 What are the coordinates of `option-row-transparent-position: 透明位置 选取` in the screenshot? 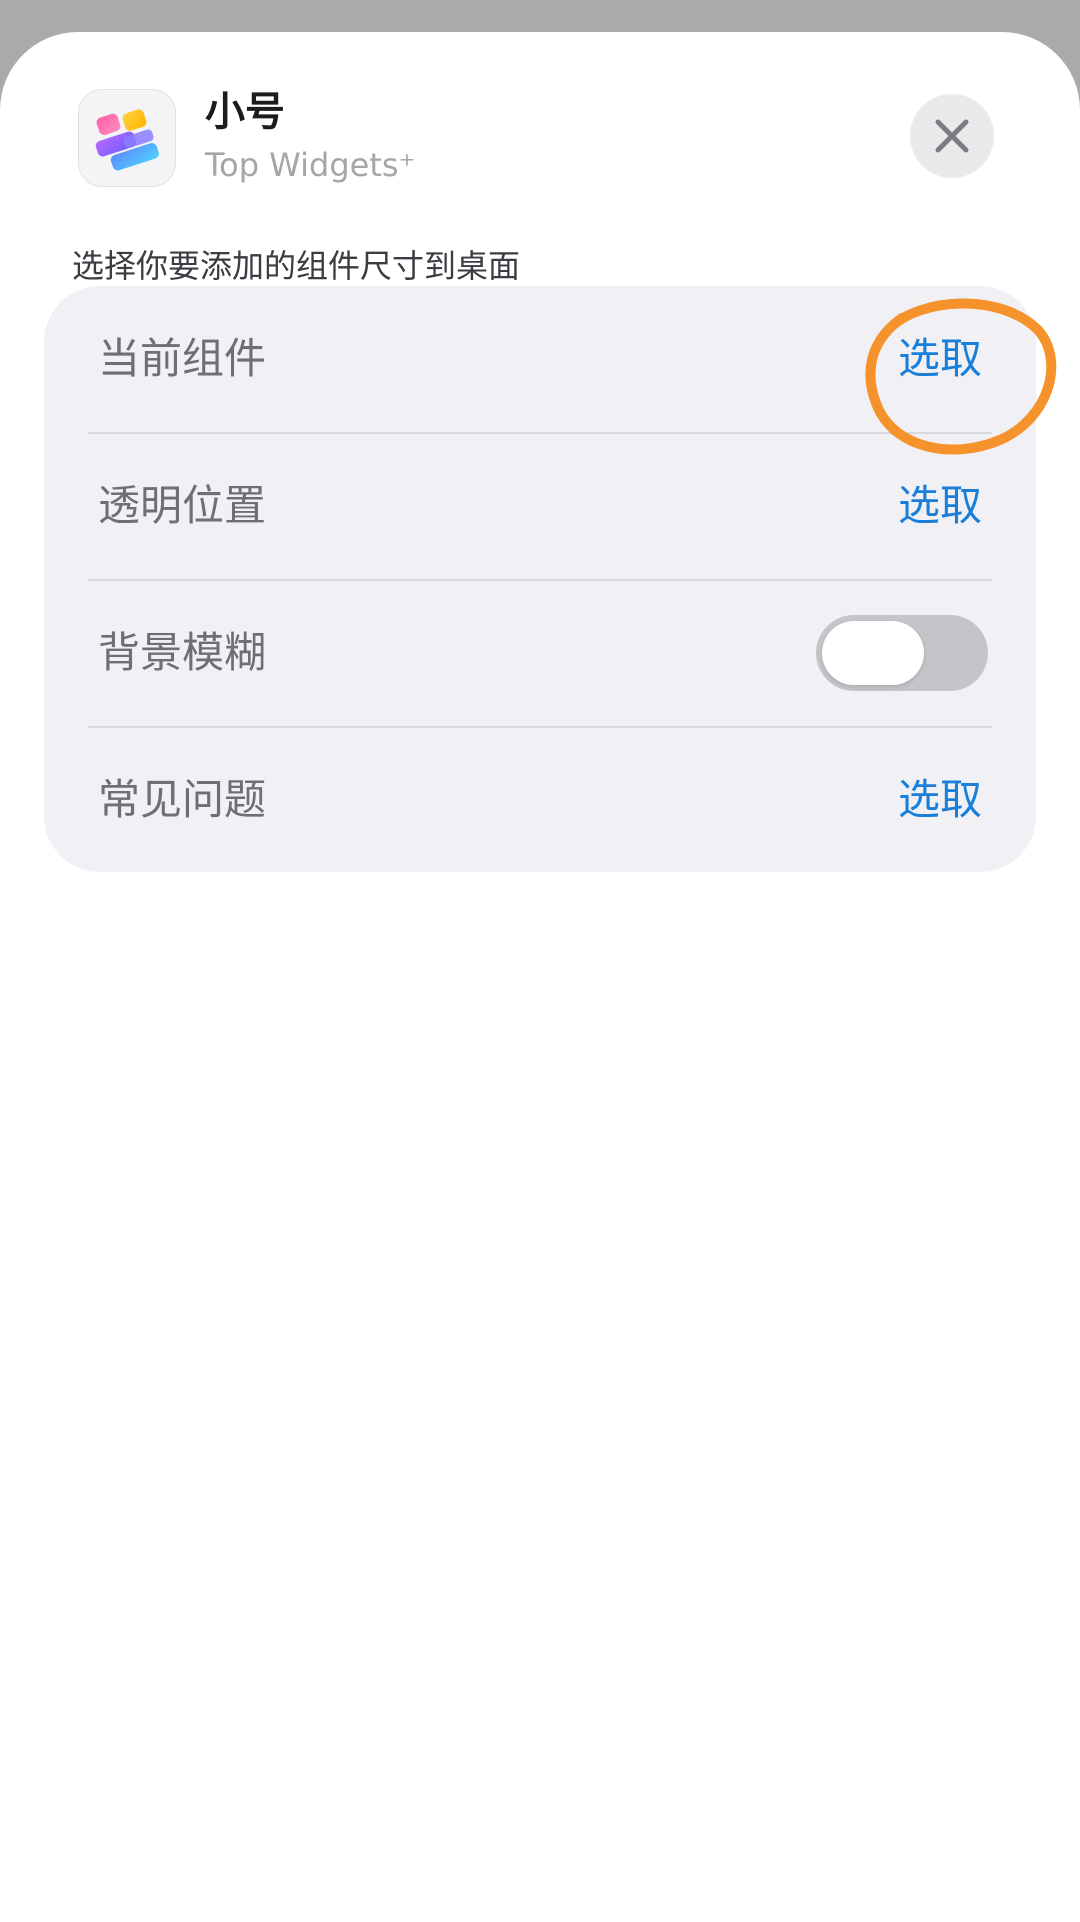 It's located at (540, 506).